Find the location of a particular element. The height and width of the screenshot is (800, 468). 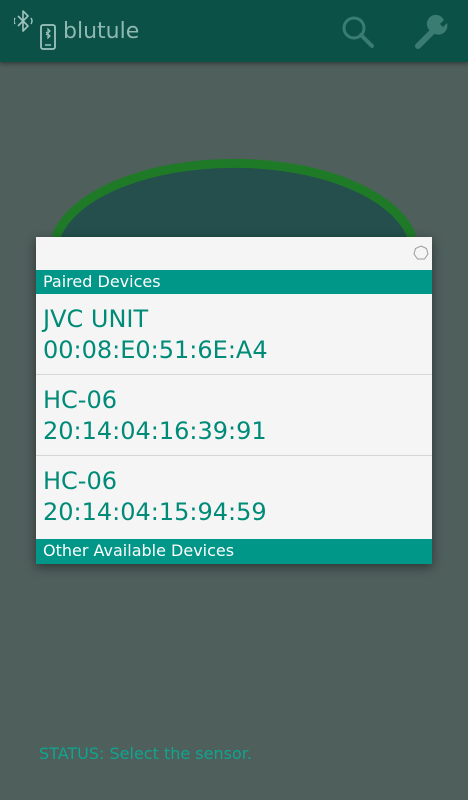

gauge-fill is located at coordinates (234, 200).